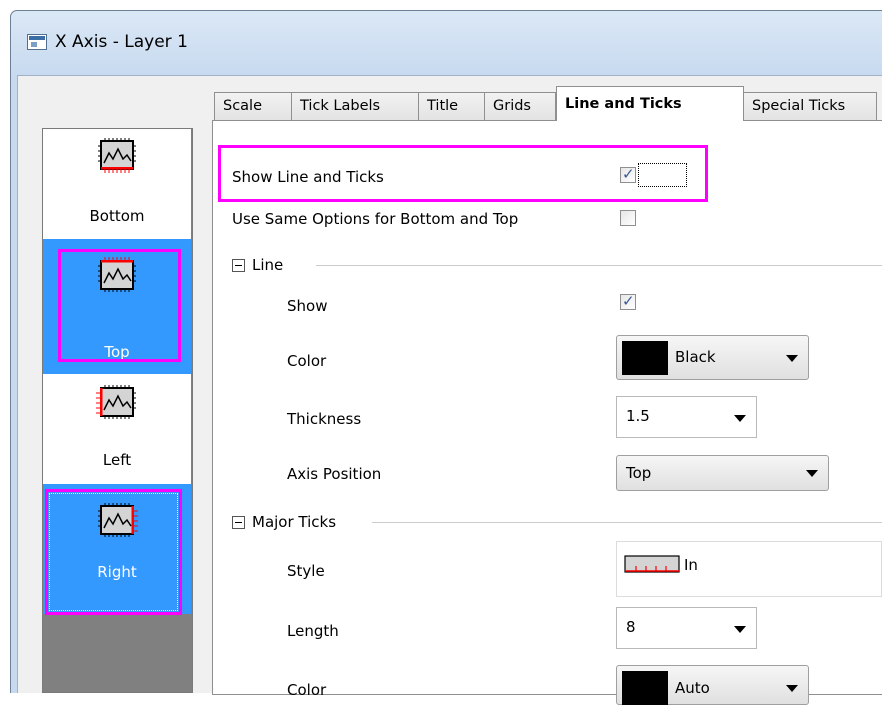 The height and width of the screenshot is (705, 882). Describe the element at coordinates (627, 522) in the screenshot. I see `major-ticks-group-rule` at that location.